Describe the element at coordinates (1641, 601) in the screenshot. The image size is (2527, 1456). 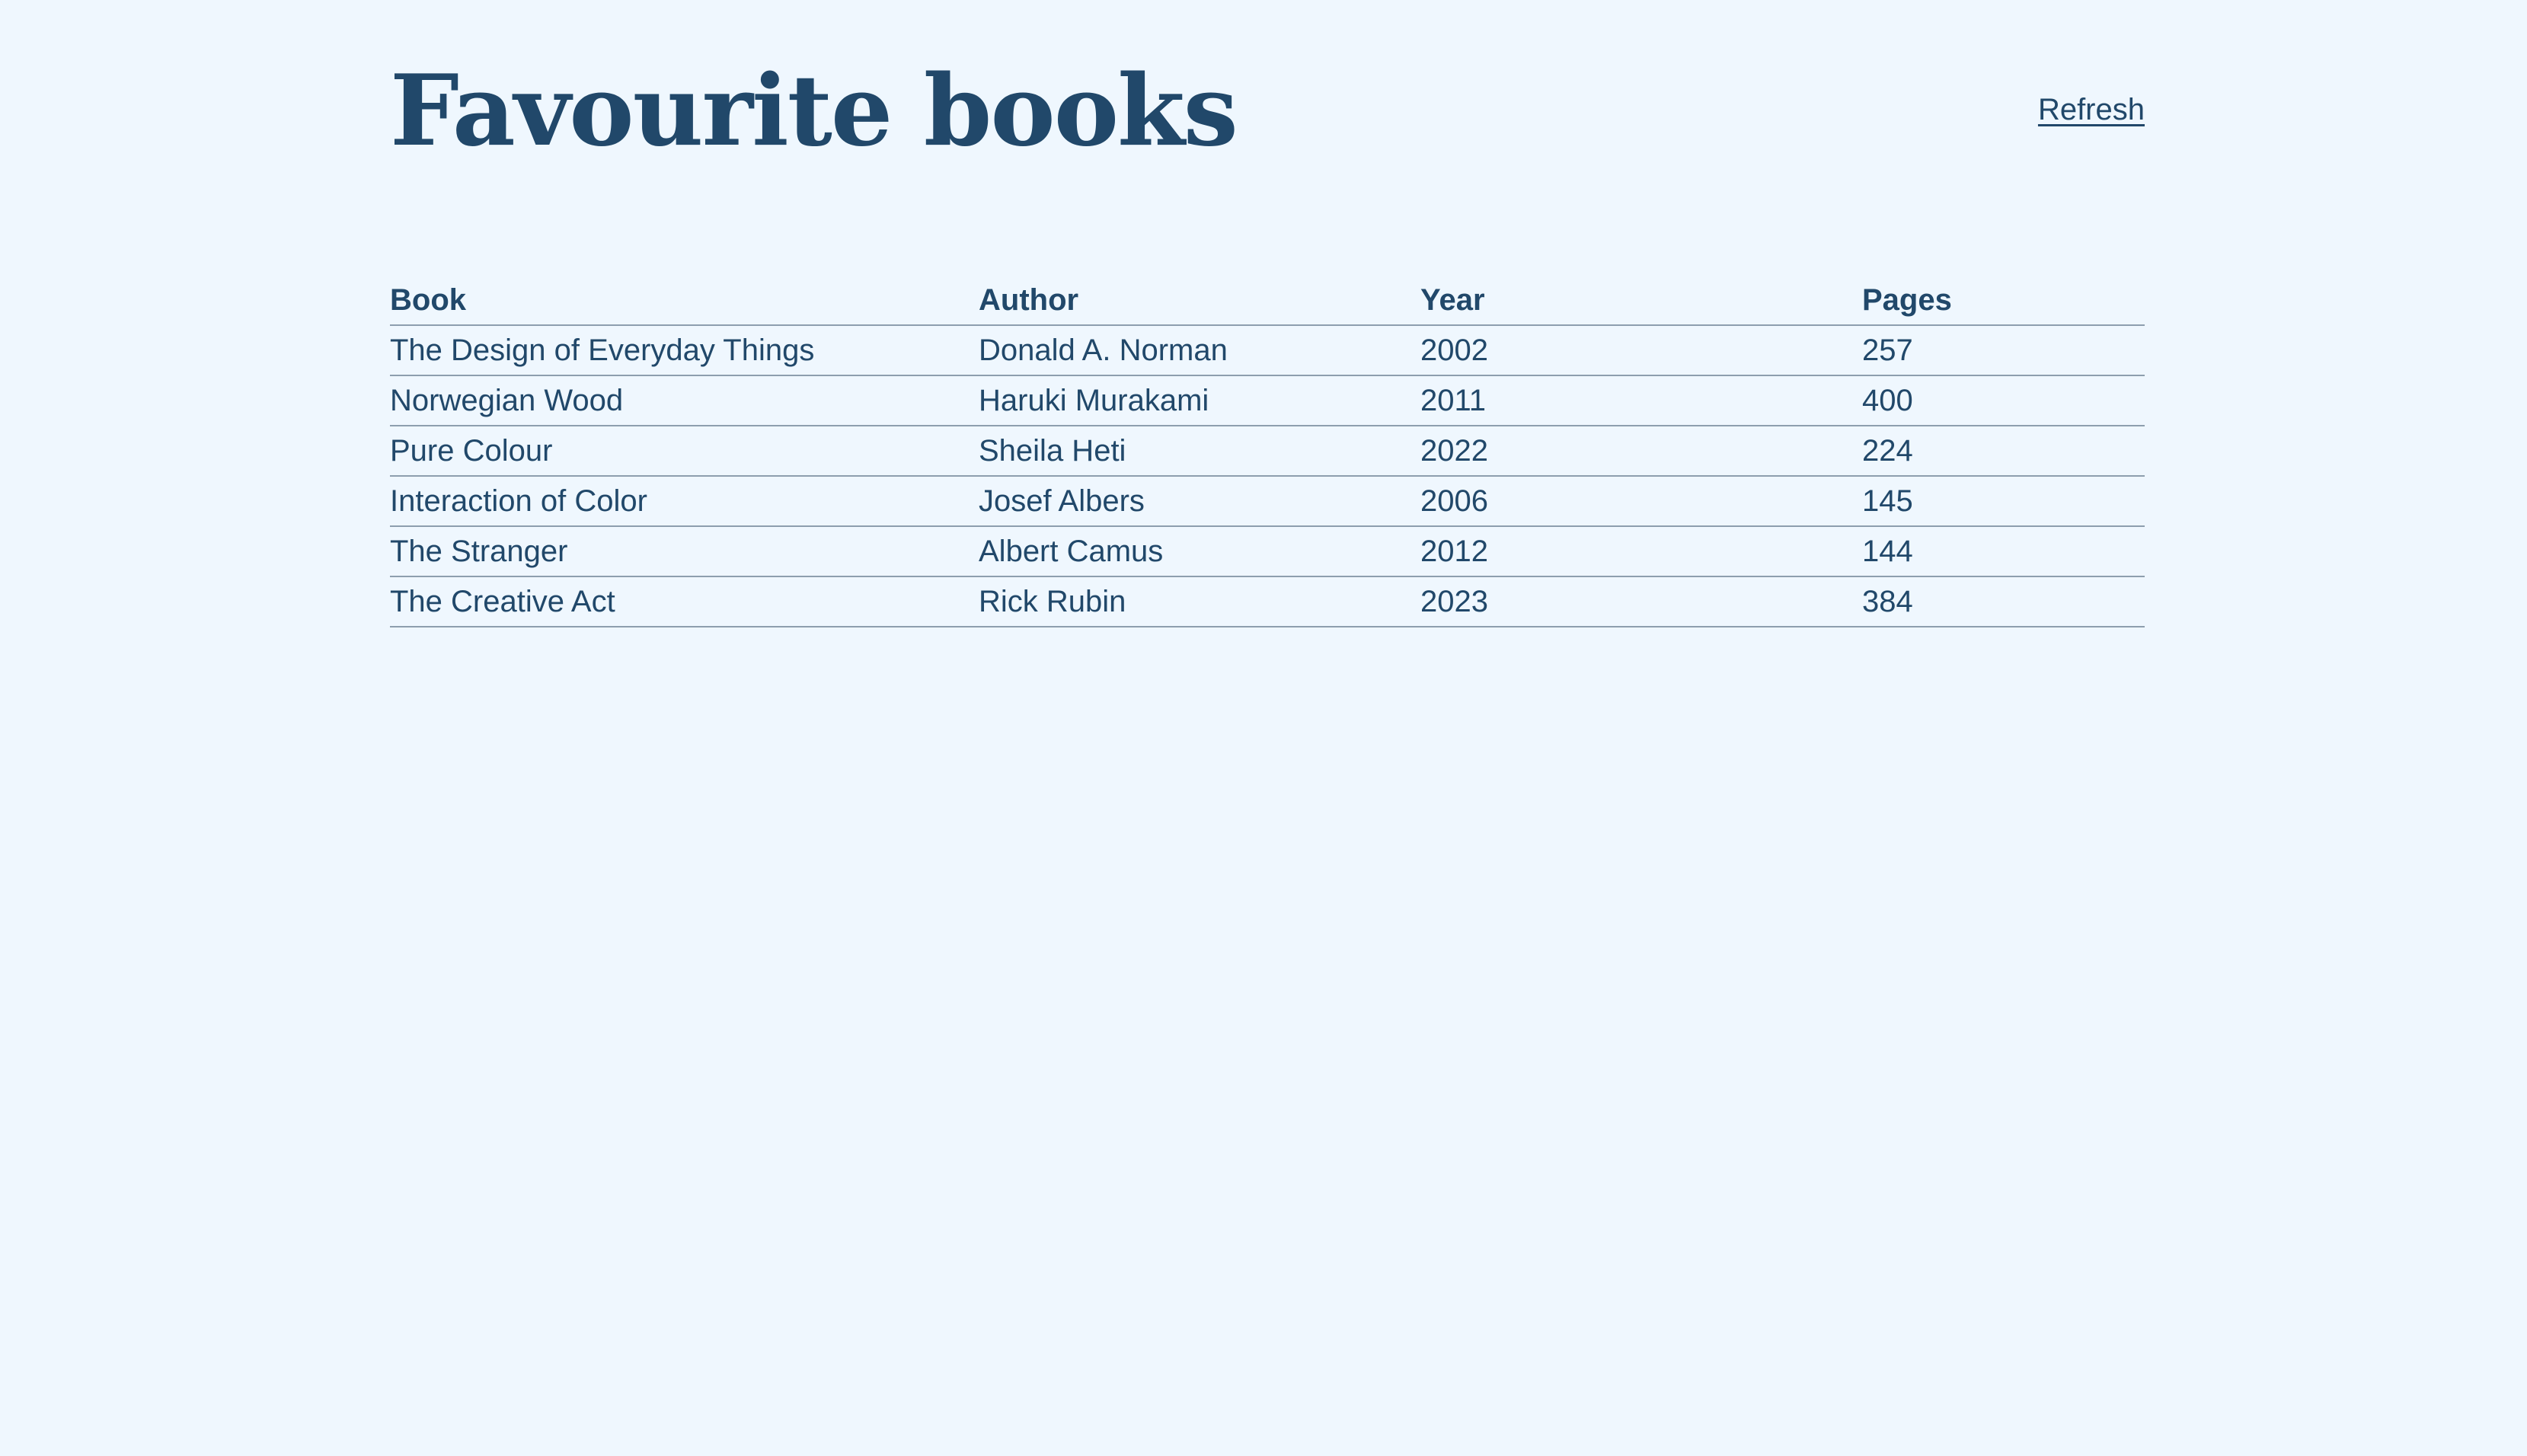
I see `cell-year: 2023` at that location.